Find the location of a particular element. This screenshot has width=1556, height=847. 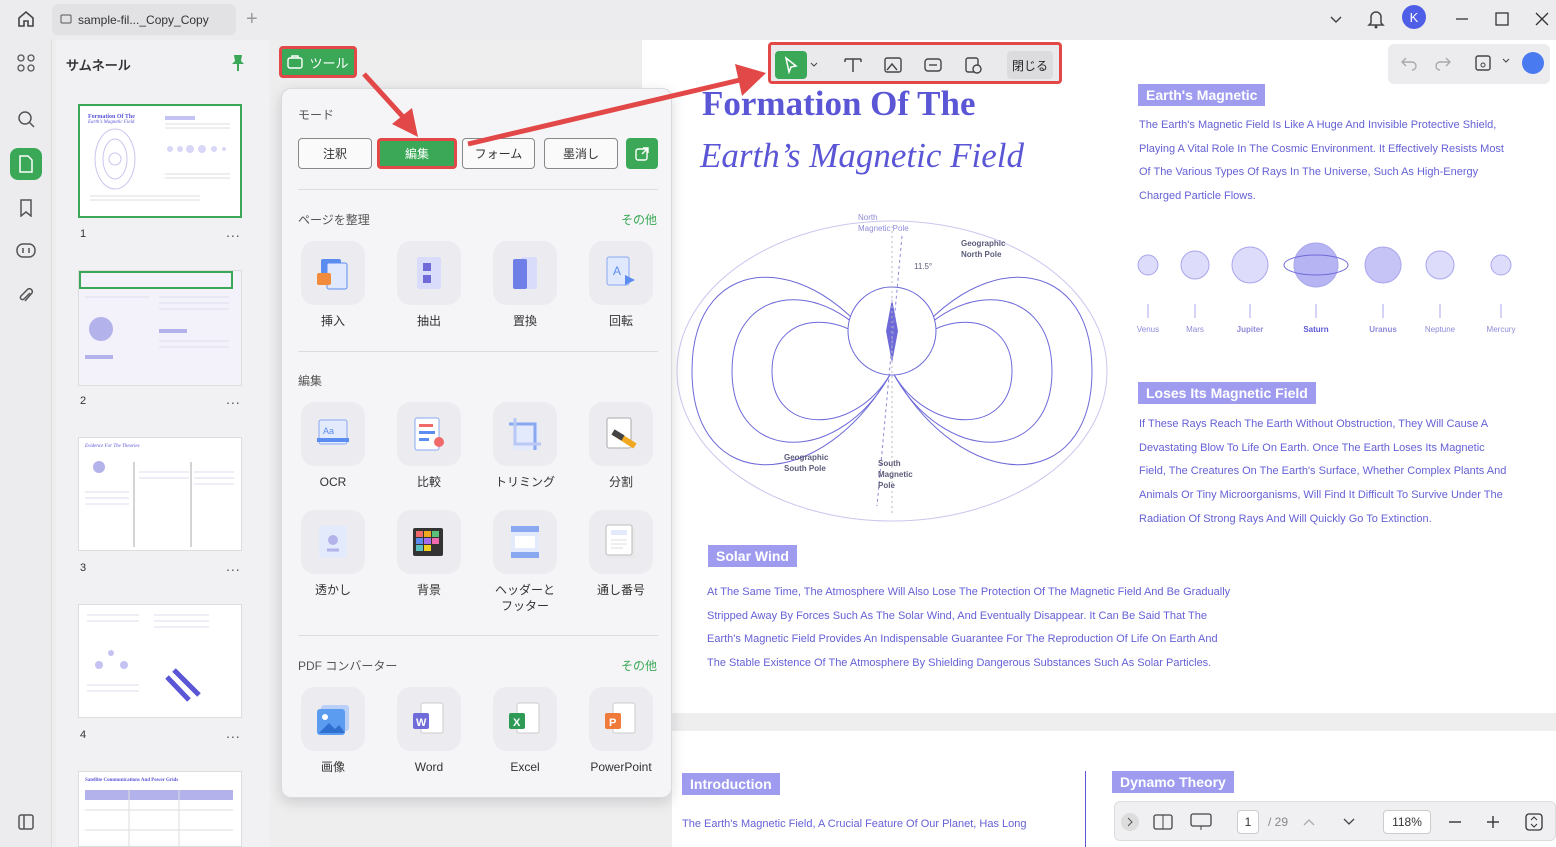

watermark-tool: 透かし is located at coordinates (333, 554).